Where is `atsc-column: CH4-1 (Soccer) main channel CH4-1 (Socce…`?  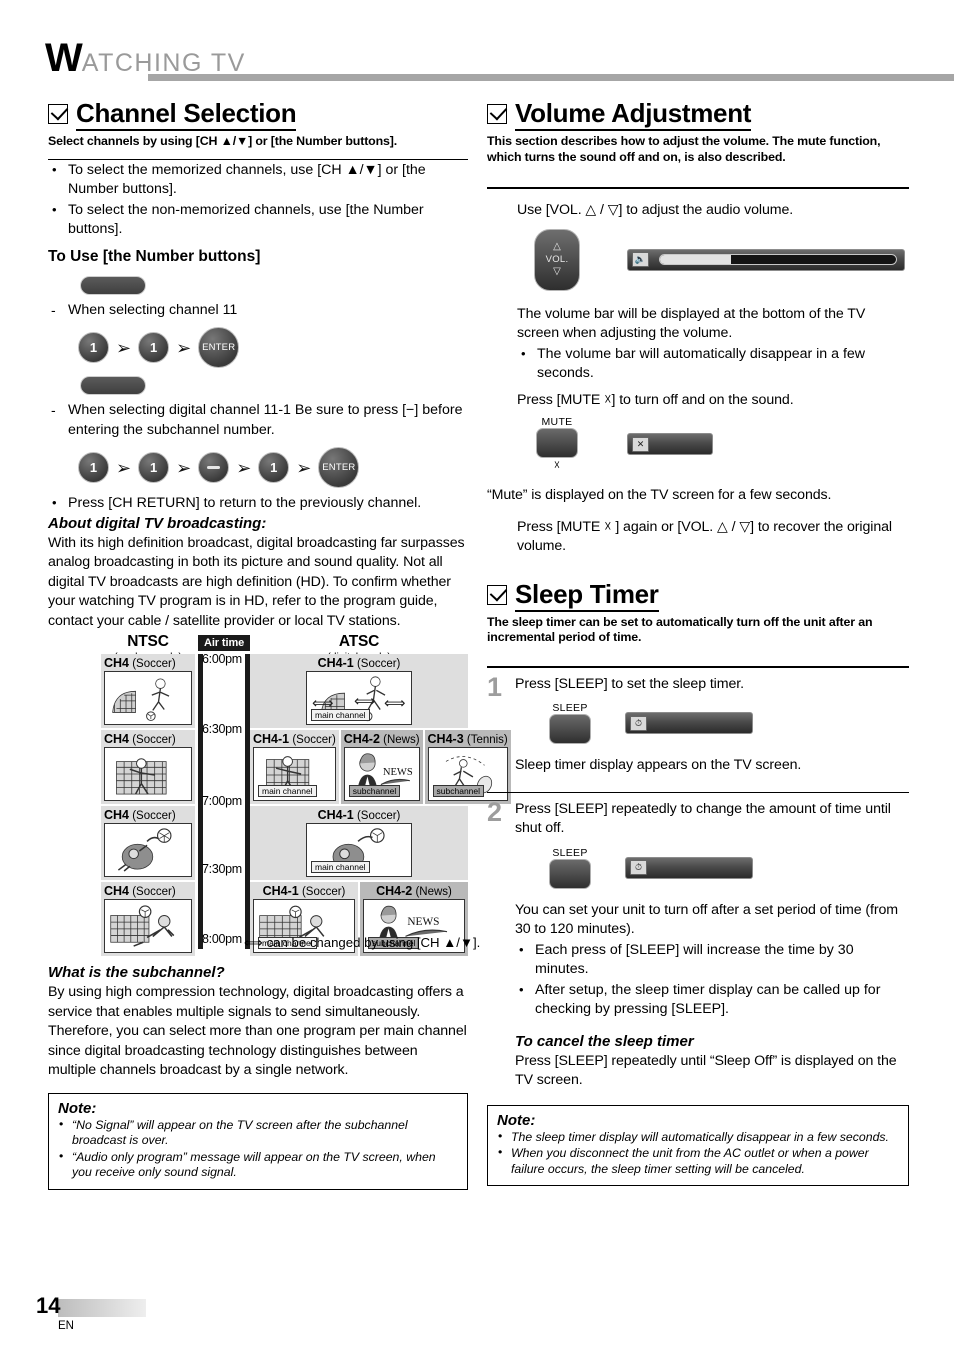
atsc-column: CH4-1 (Soccer) main channel CH4-1 (Socce… is located at coordinates (380, 806).